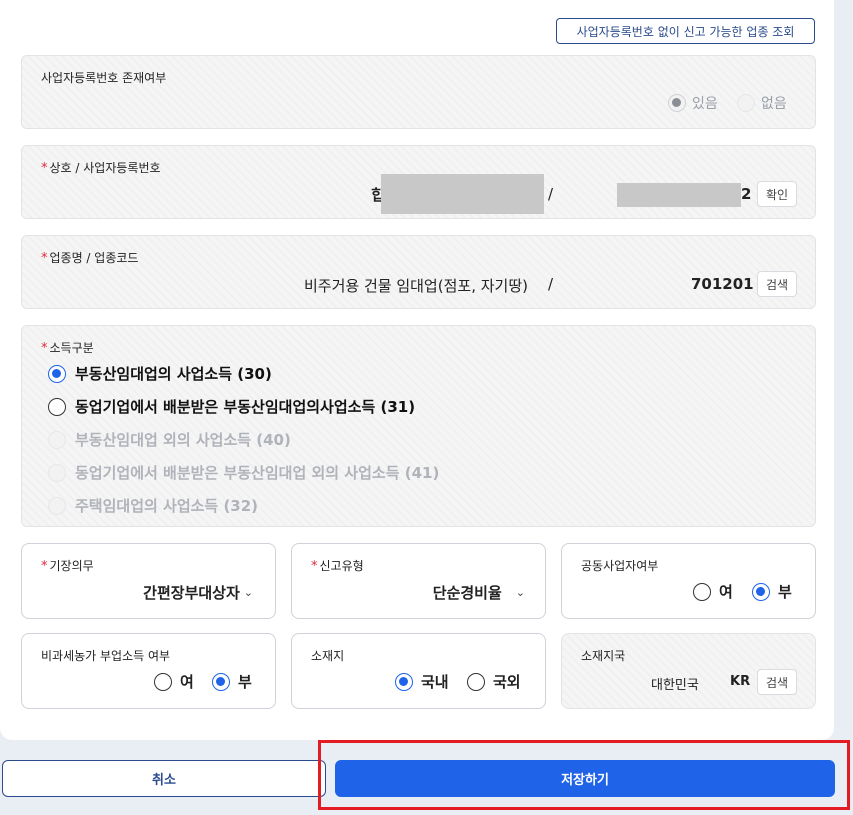  Describe the element at coordinates (726, 592) in the screenshot. I see `joint-business-yes-label: 여` at that location.